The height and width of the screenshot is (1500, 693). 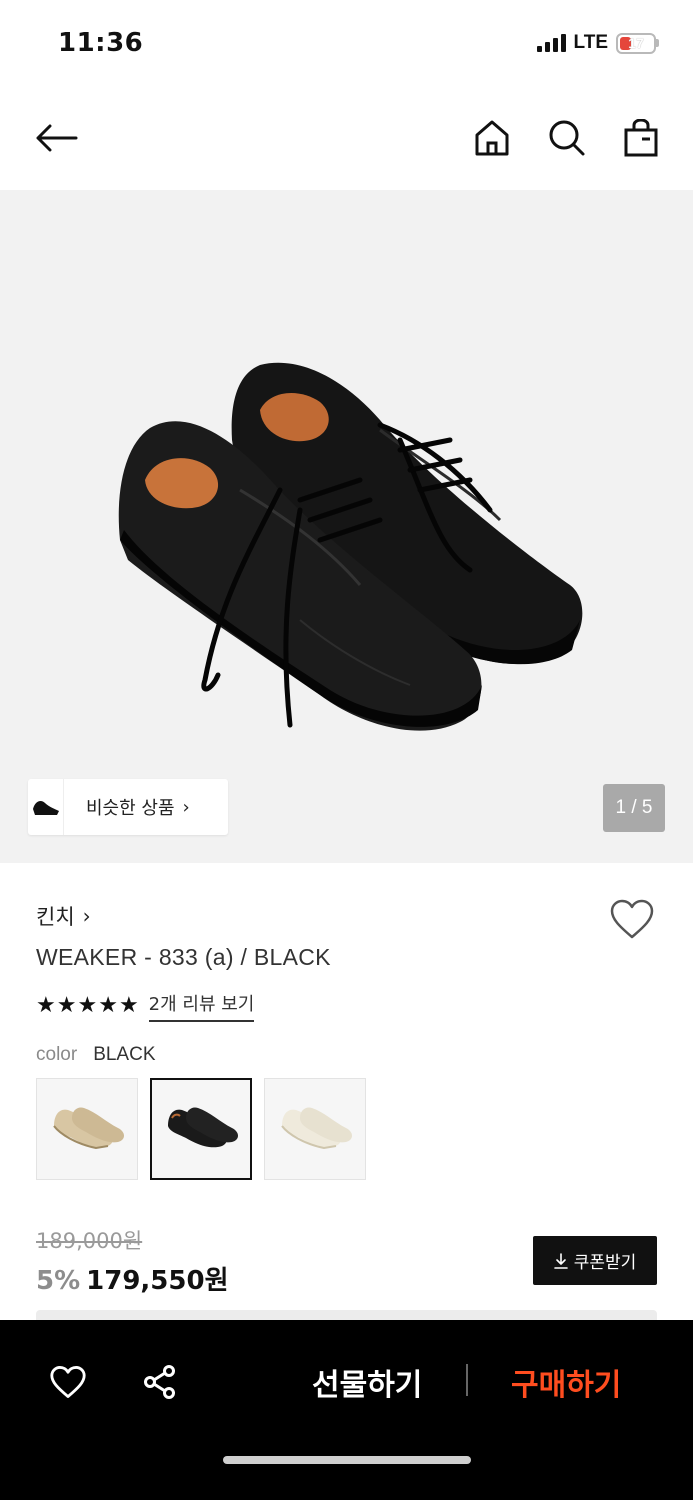 What do you see at coordinates (566, 1382) in the screenshot?
I see `buy-button: 구매하기` at bounding box center [566, 1382].